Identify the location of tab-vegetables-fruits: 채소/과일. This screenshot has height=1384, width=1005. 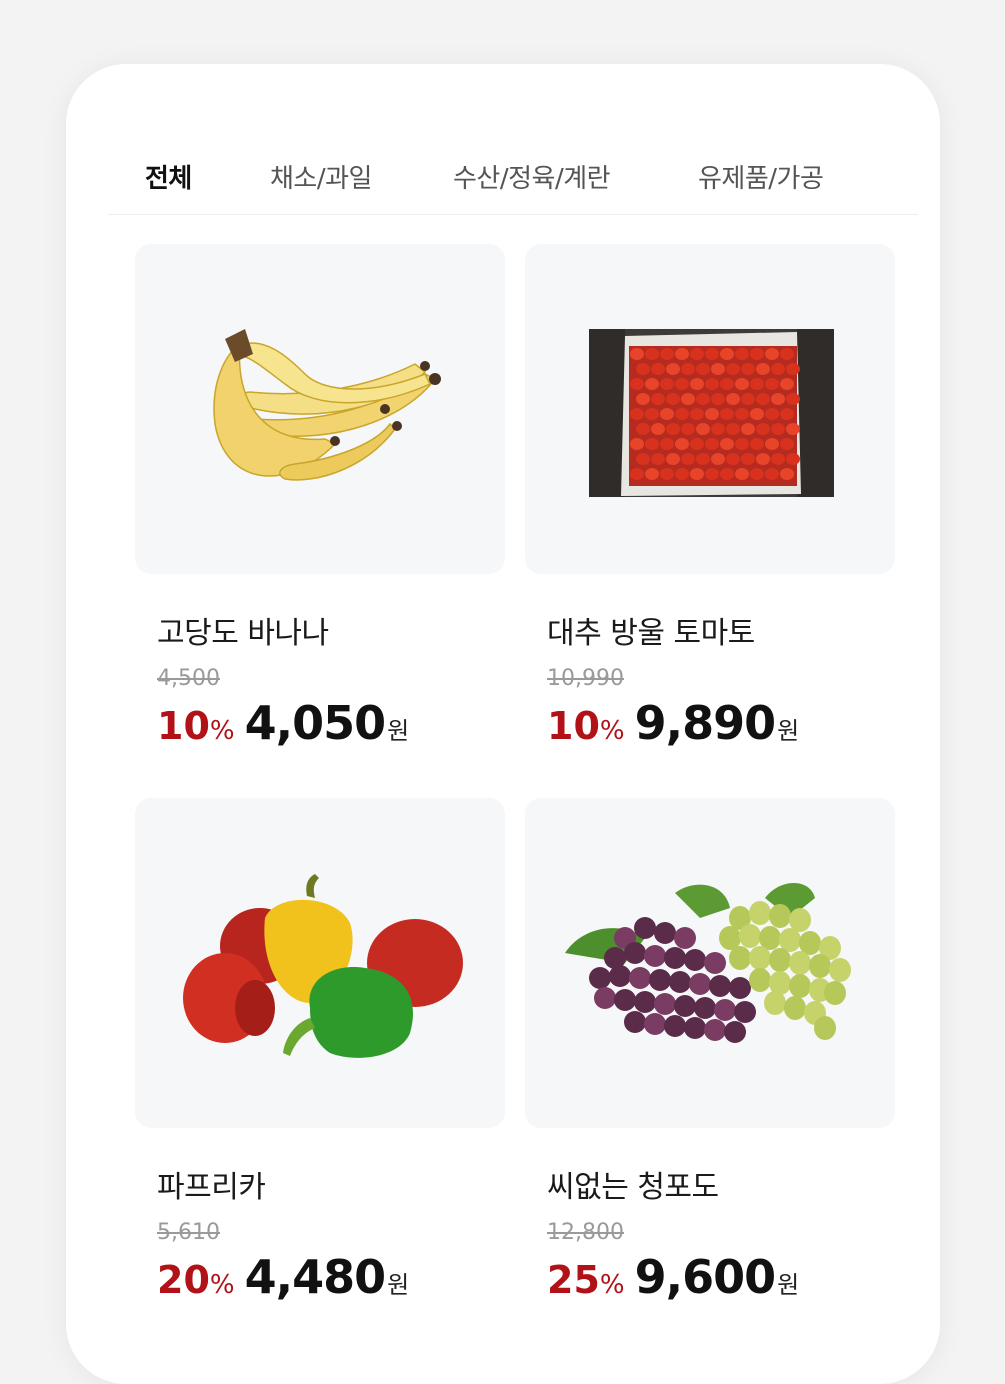
(321, 176).